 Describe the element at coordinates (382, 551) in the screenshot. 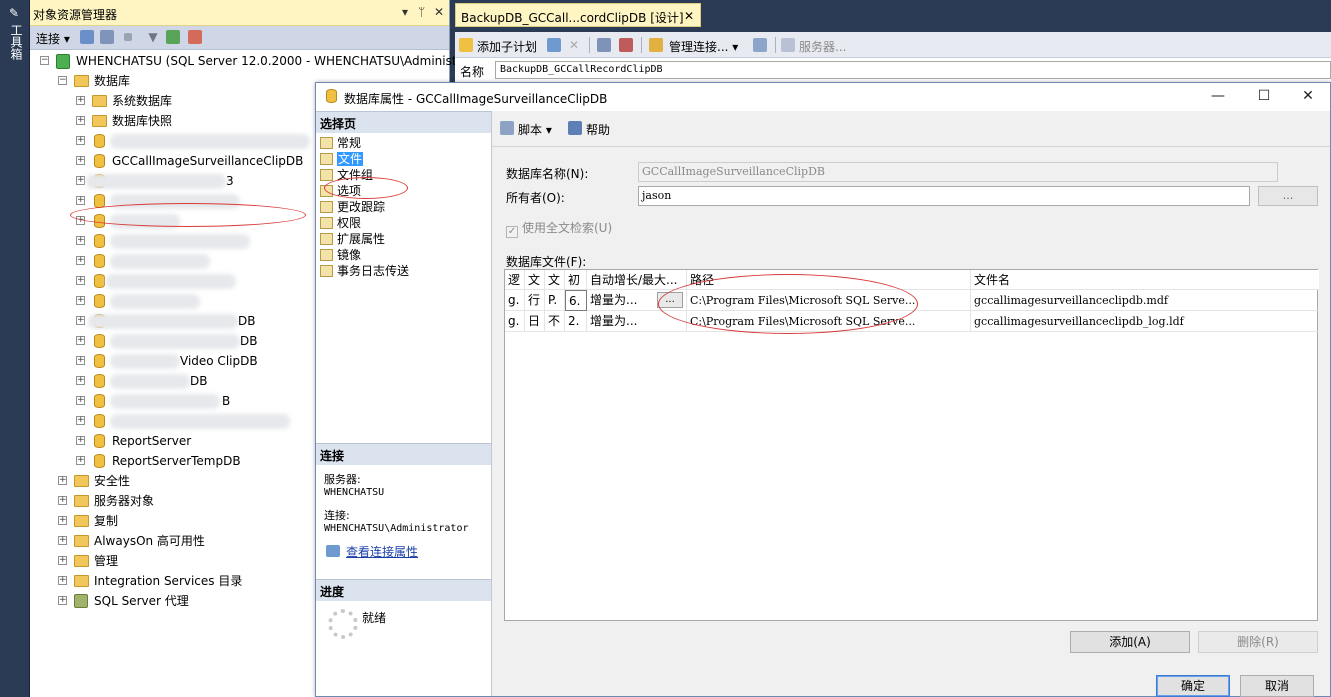

I see `view-connection-properties-link: 查看连接属性` at that location.